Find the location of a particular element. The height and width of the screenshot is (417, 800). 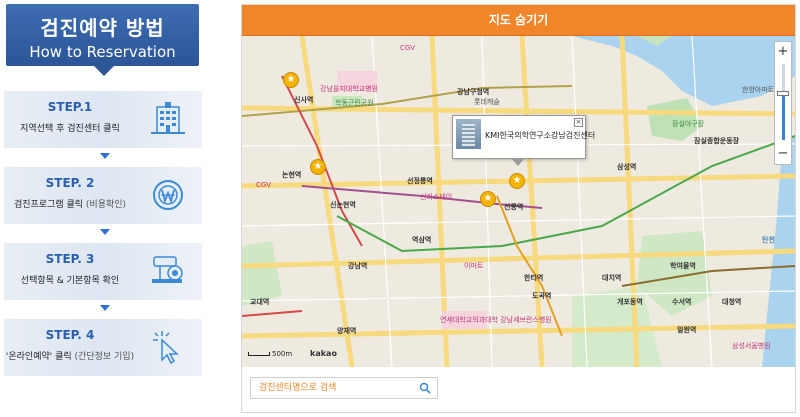

step-1: STEP.1 지역선택 후 검진센터 클릭 is located at coordinates (103, 119).